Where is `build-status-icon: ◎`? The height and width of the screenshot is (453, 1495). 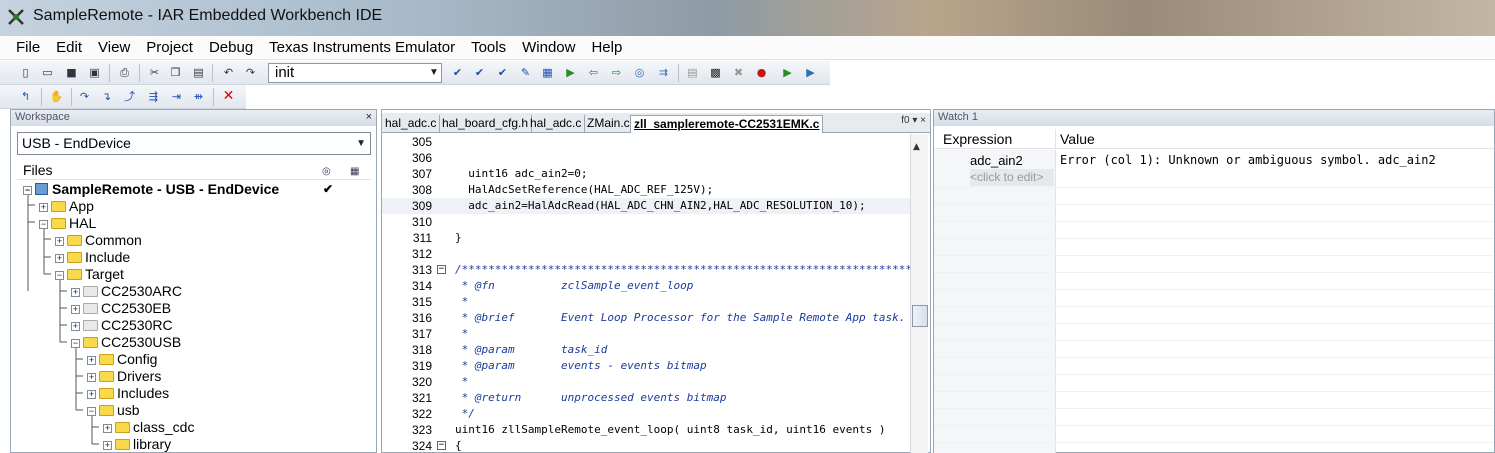 build-status-icon: ◎ is located at coordinates (326, 172).